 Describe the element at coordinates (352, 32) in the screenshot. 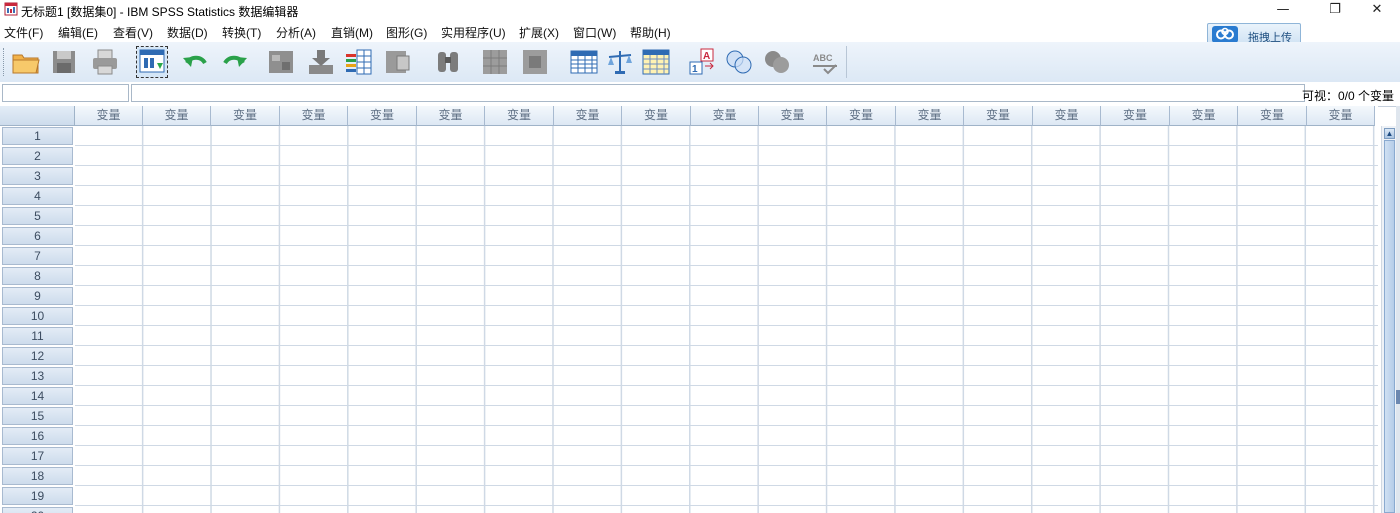

I see `menu-direct-marketing: 直销(M)` at that location.